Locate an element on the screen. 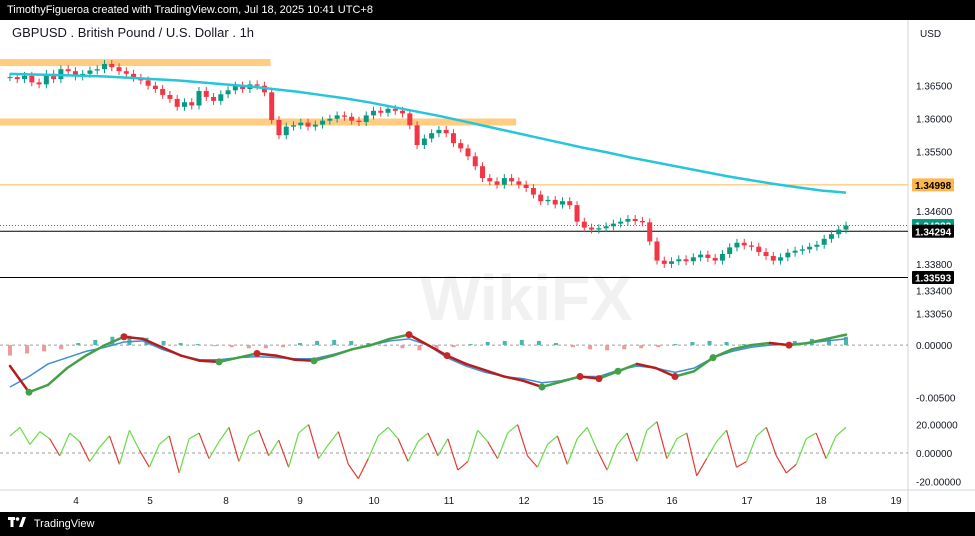  time-tick-label: 5 is located at coordinates (150, 501).